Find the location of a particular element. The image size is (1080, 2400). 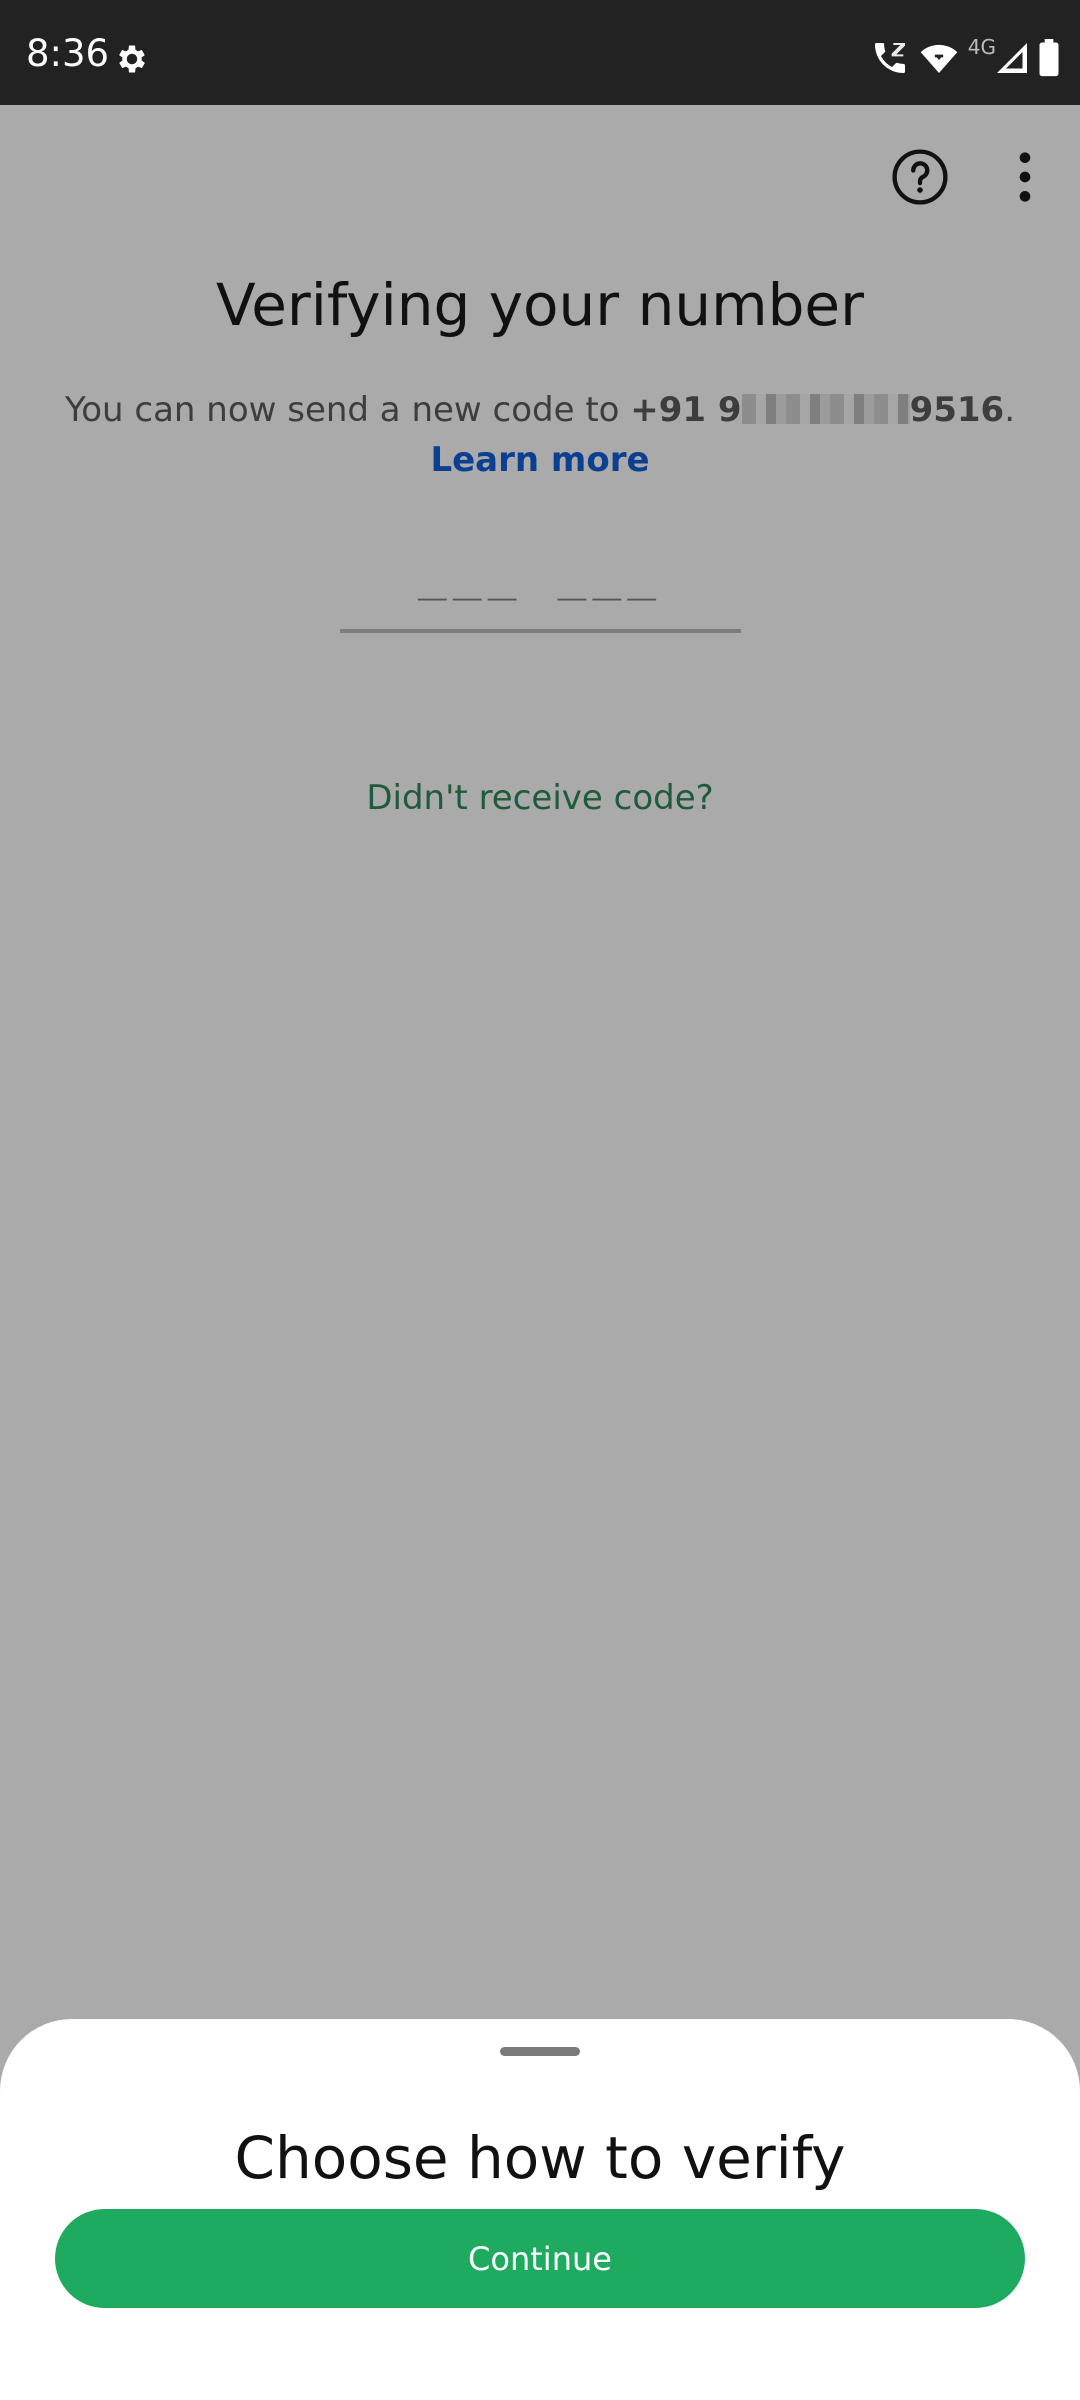

sheet-drag-handle is located at coordinates (540, 2051).